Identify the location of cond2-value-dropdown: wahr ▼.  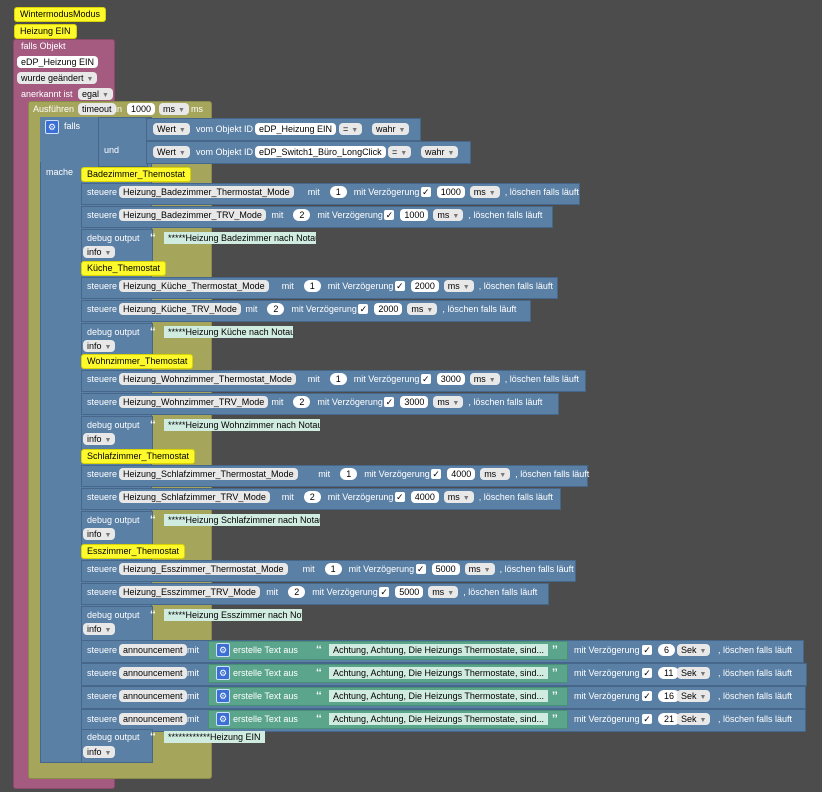
(440, 152).